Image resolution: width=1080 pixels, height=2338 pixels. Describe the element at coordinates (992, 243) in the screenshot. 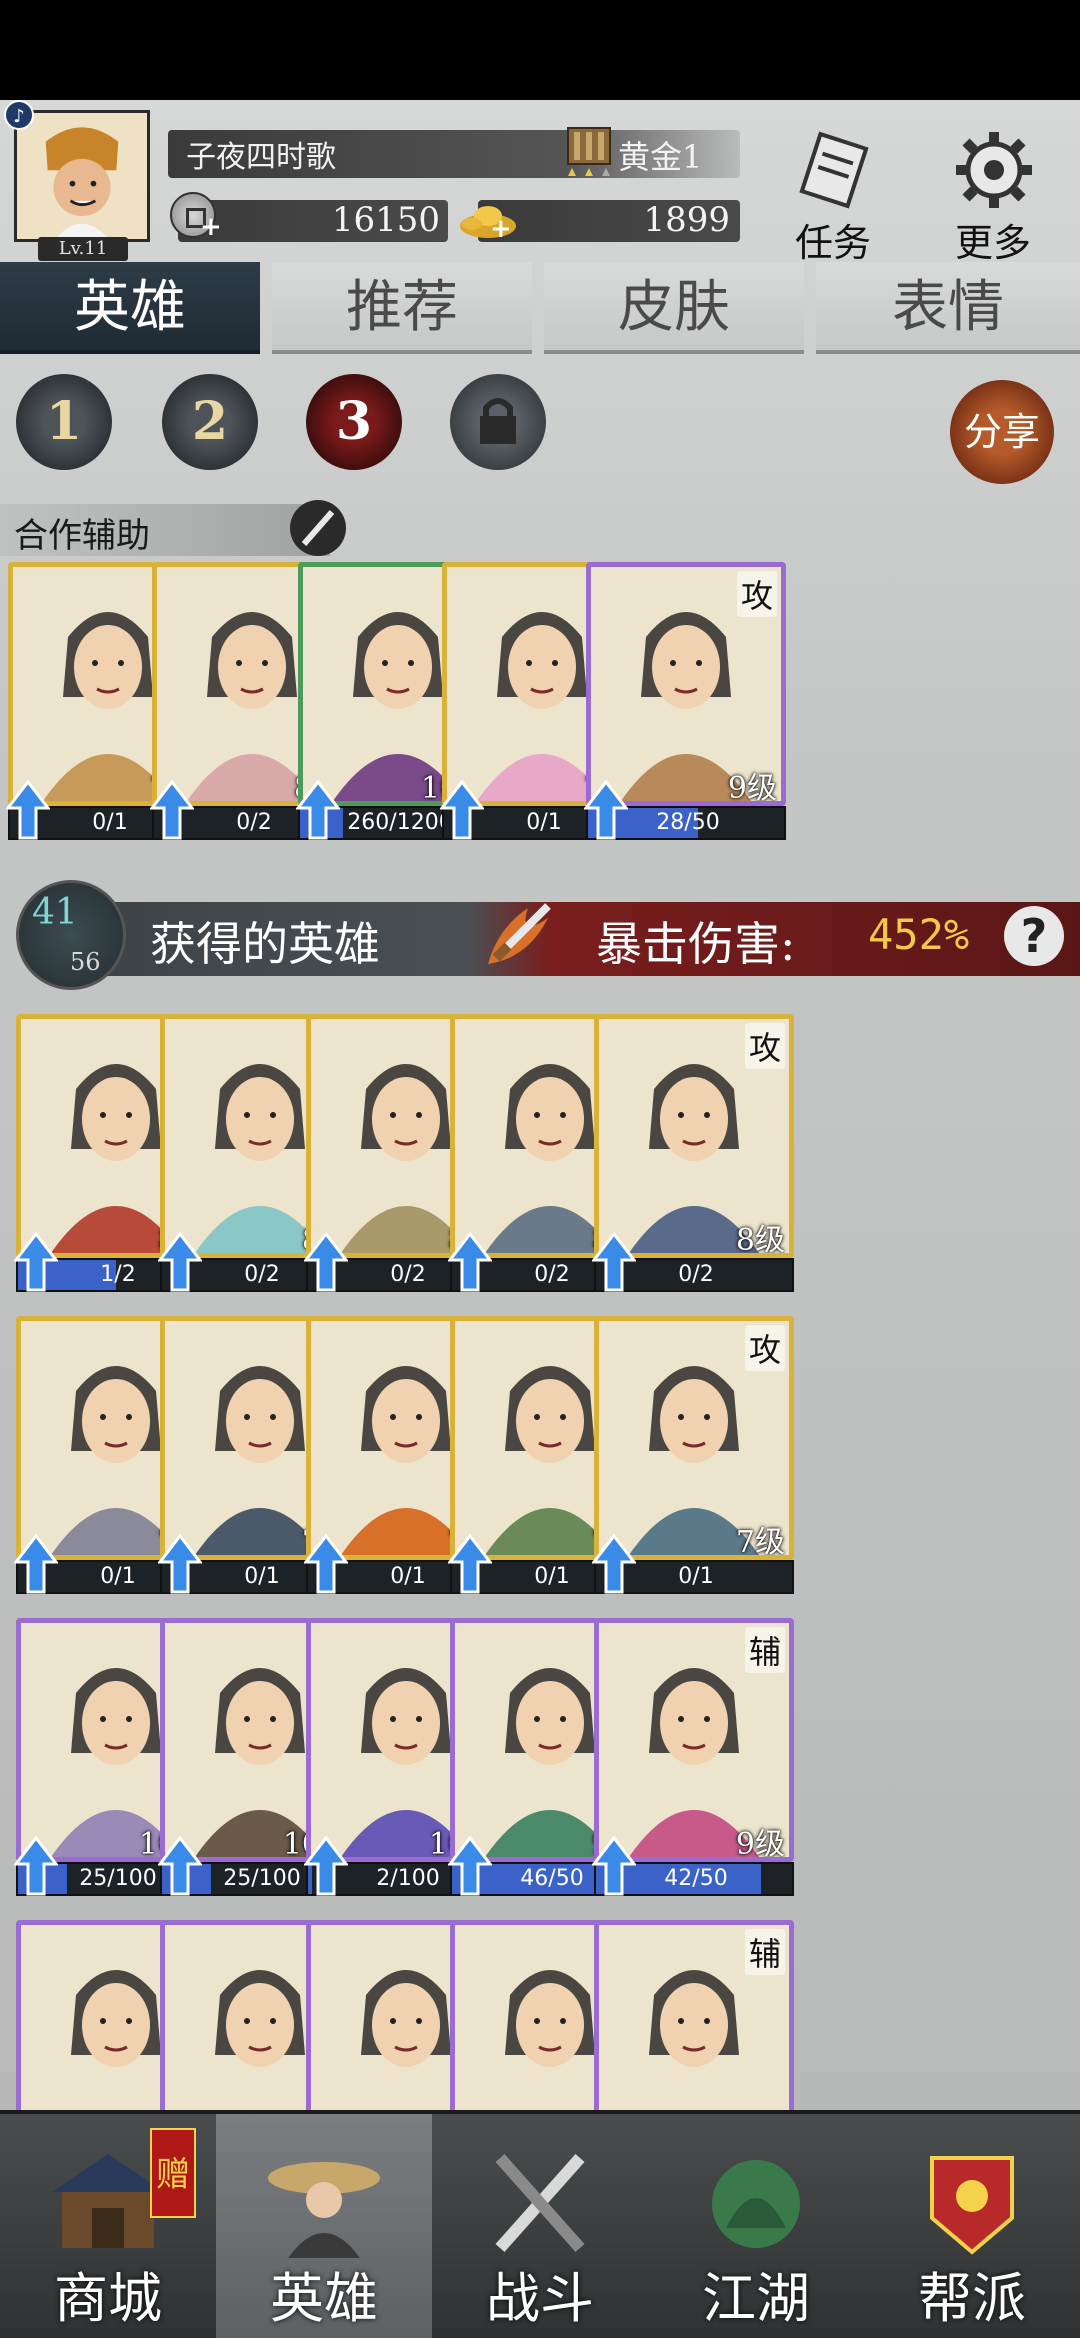

I see `more-label: 更多` at that location.